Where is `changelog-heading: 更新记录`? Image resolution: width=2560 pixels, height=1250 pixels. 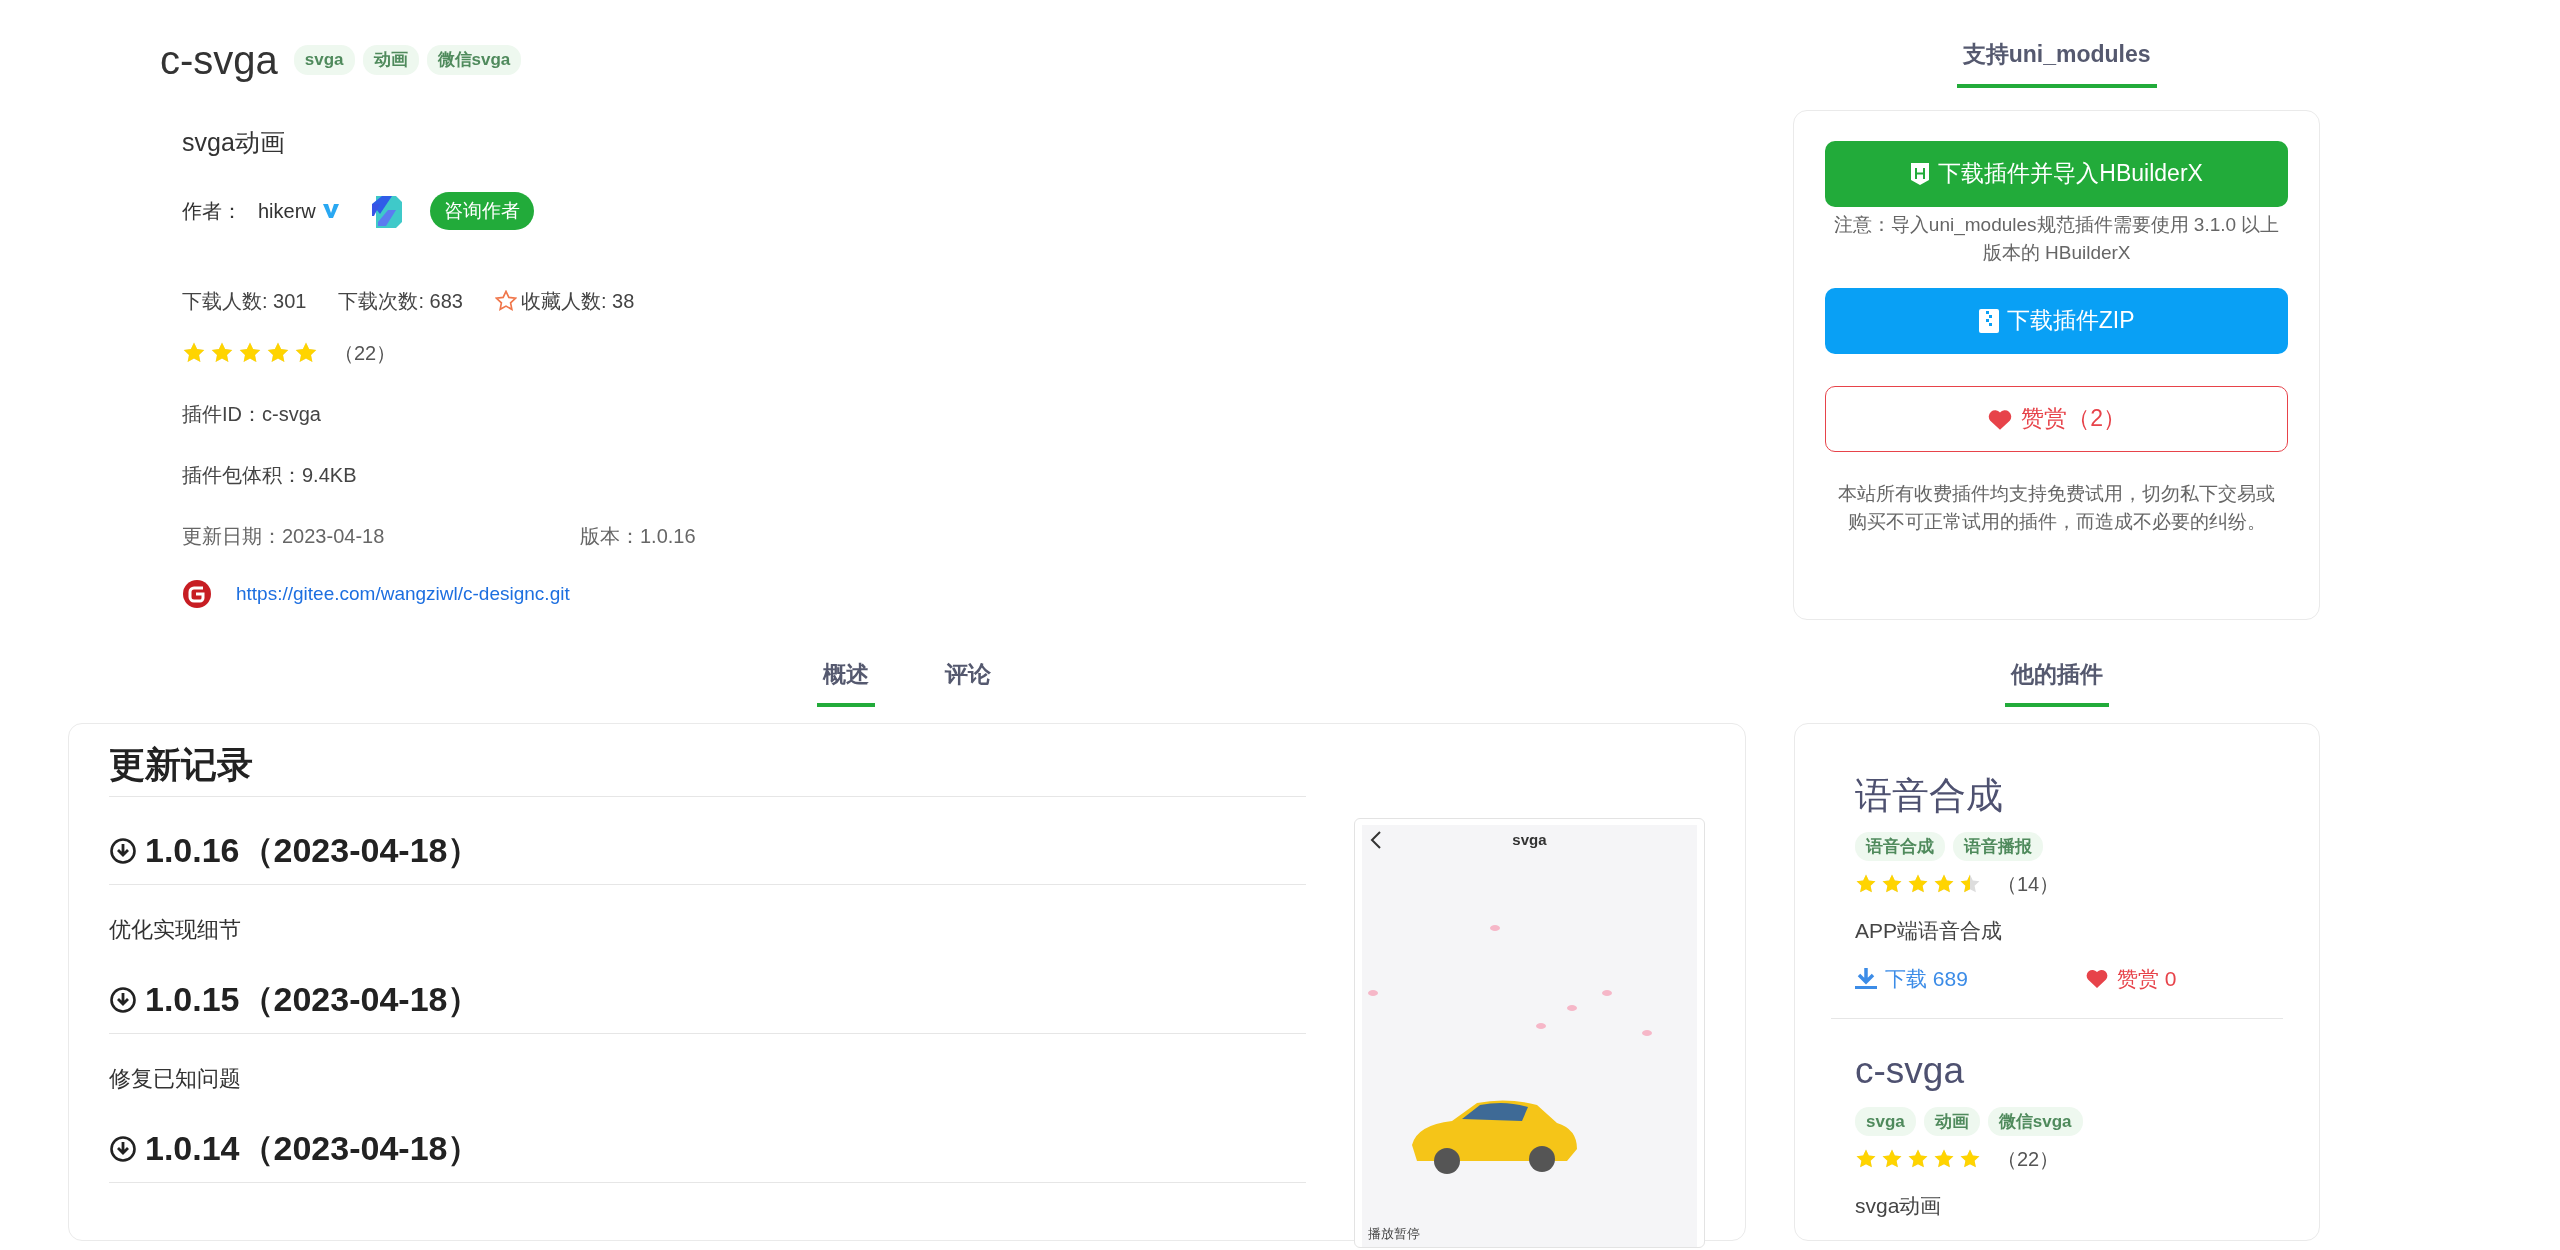
changelog-heading: 更新记录 is located at coordinates (707, 767).